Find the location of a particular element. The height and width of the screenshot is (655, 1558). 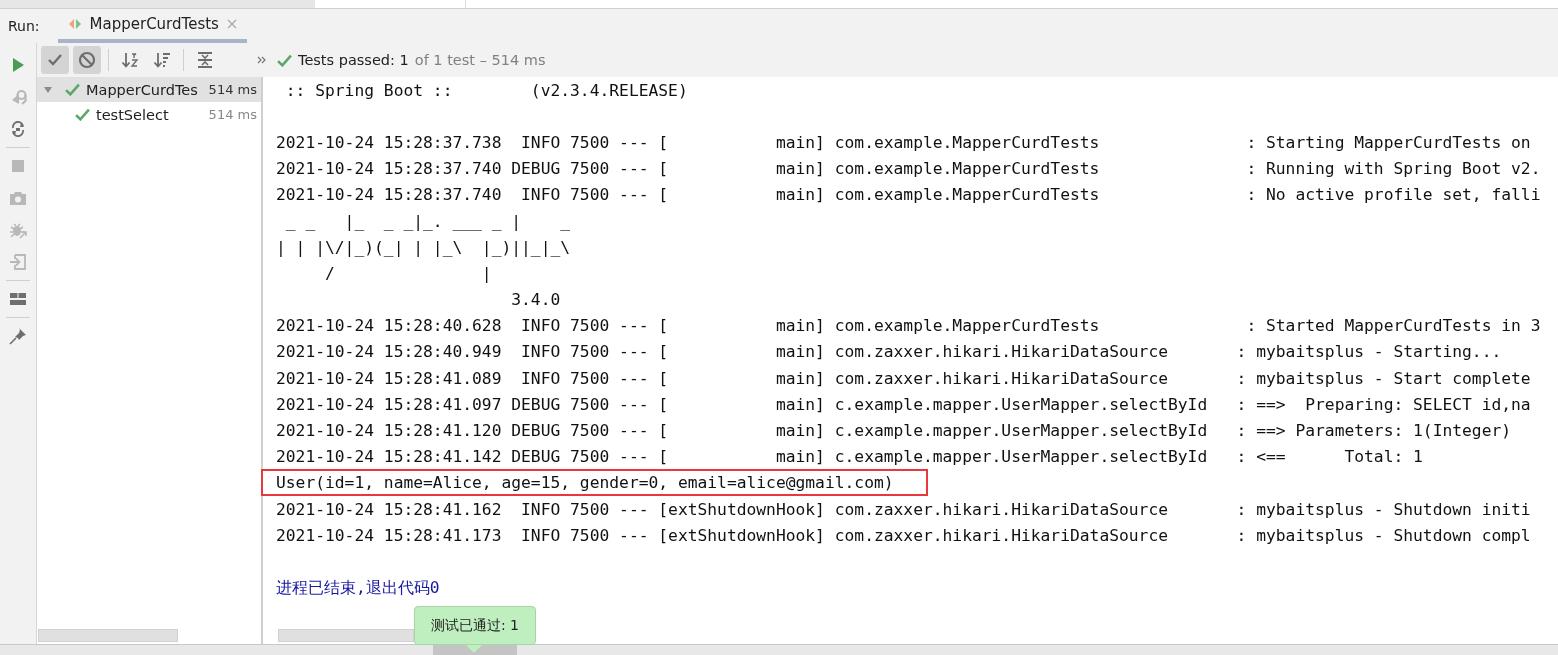

play-icon is located at coordinates (18, 65).